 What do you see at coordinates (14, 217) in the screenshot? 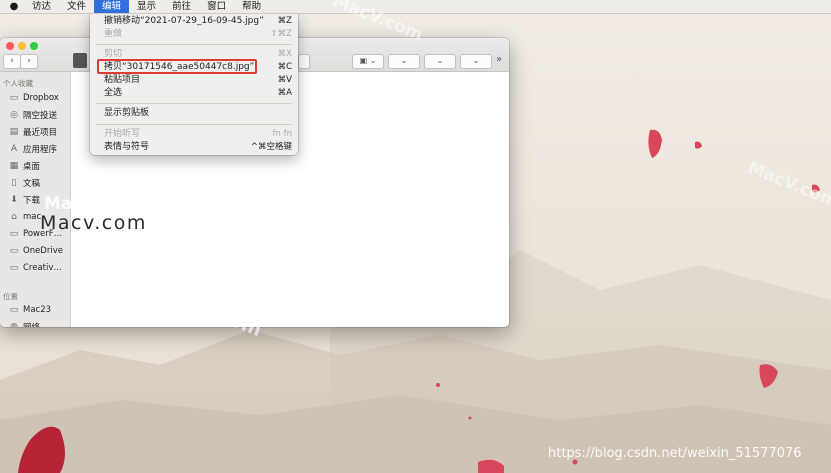
I see `home-icon: ⌂` at bounding box center [14, 217].